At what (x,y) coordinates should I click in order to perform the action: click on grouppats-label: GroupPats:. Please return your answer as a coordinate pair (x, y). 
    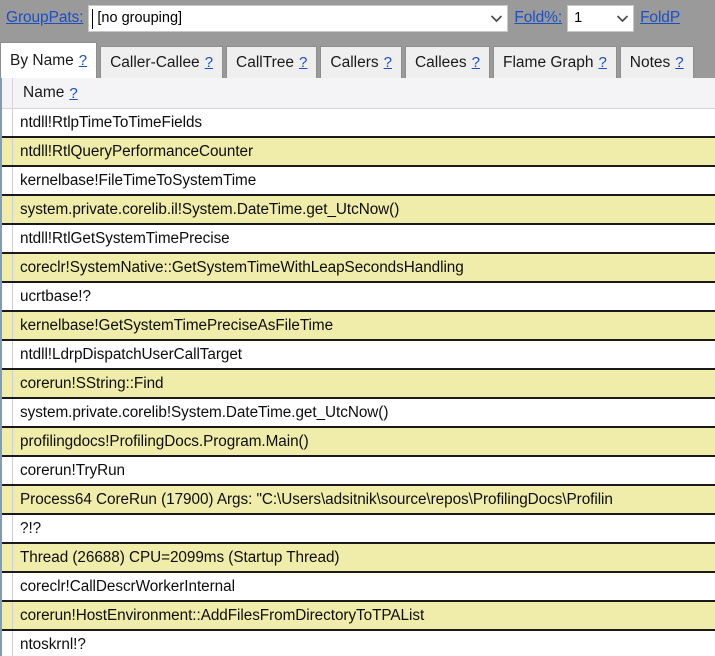
    Looking at the image, I should click on (44, 18).